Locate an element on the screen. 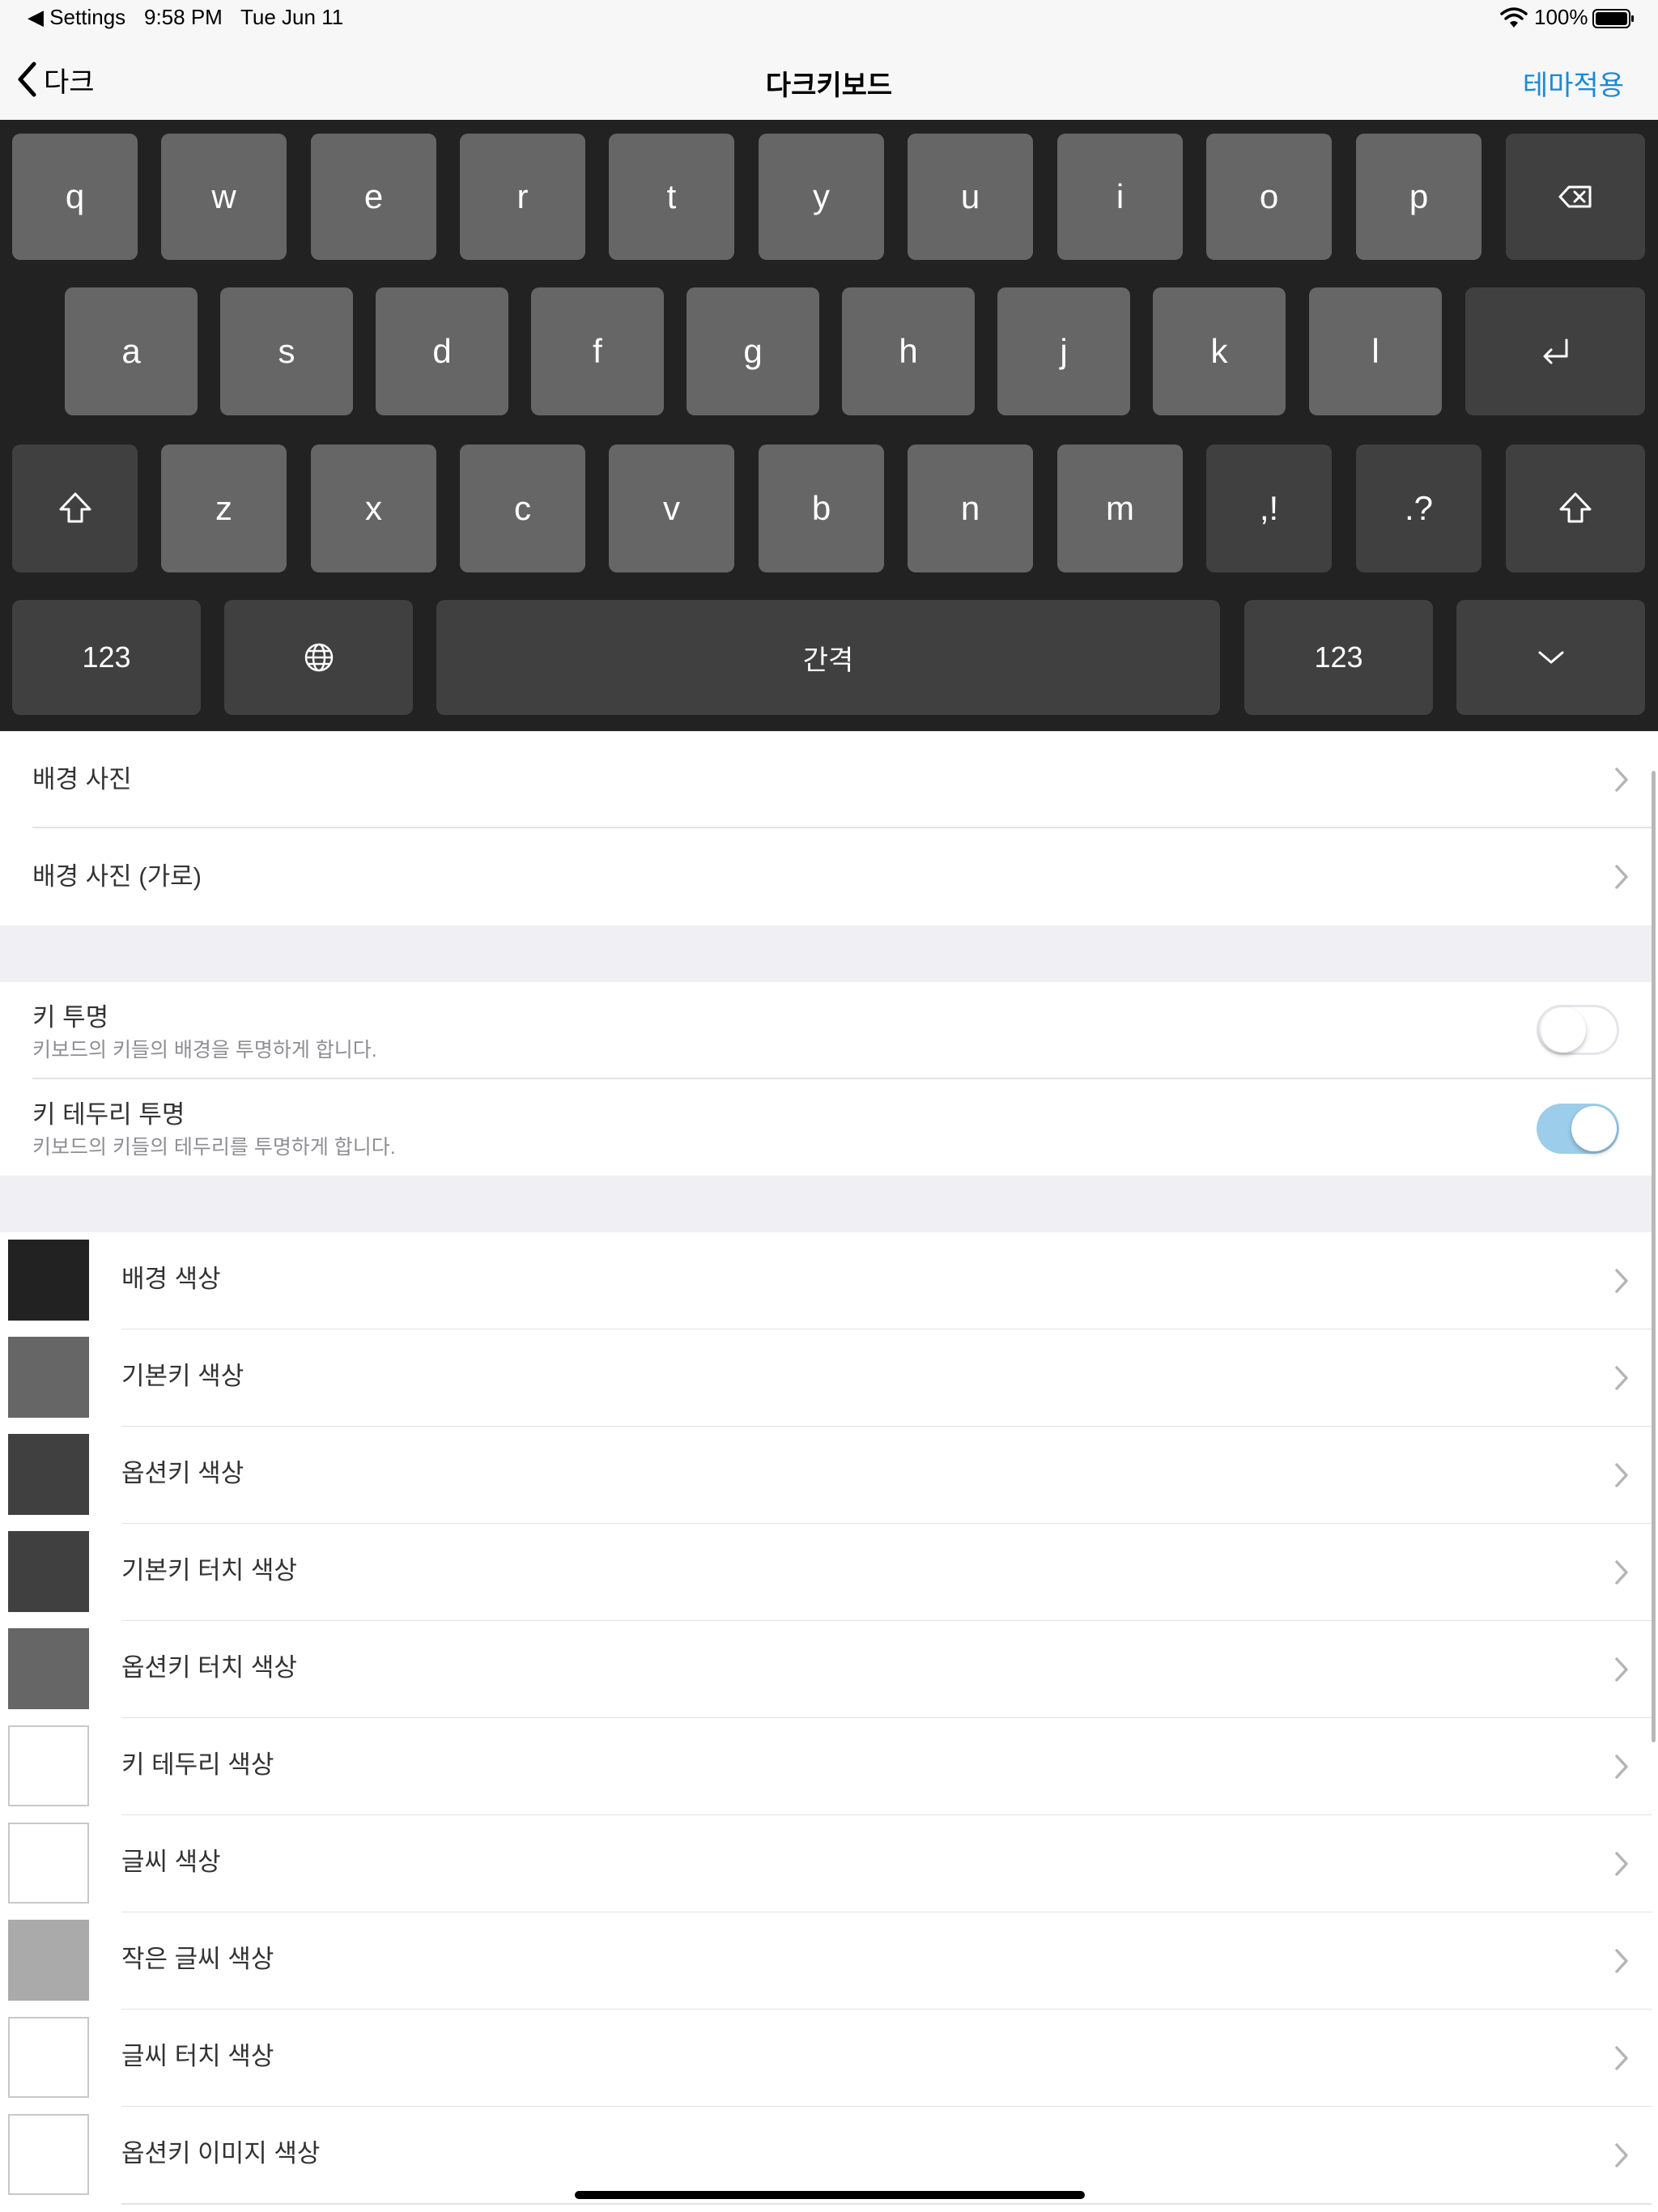  color-row-option-key-touch: 옵션키 터치 색상 is located at coordinates (826, 1669).